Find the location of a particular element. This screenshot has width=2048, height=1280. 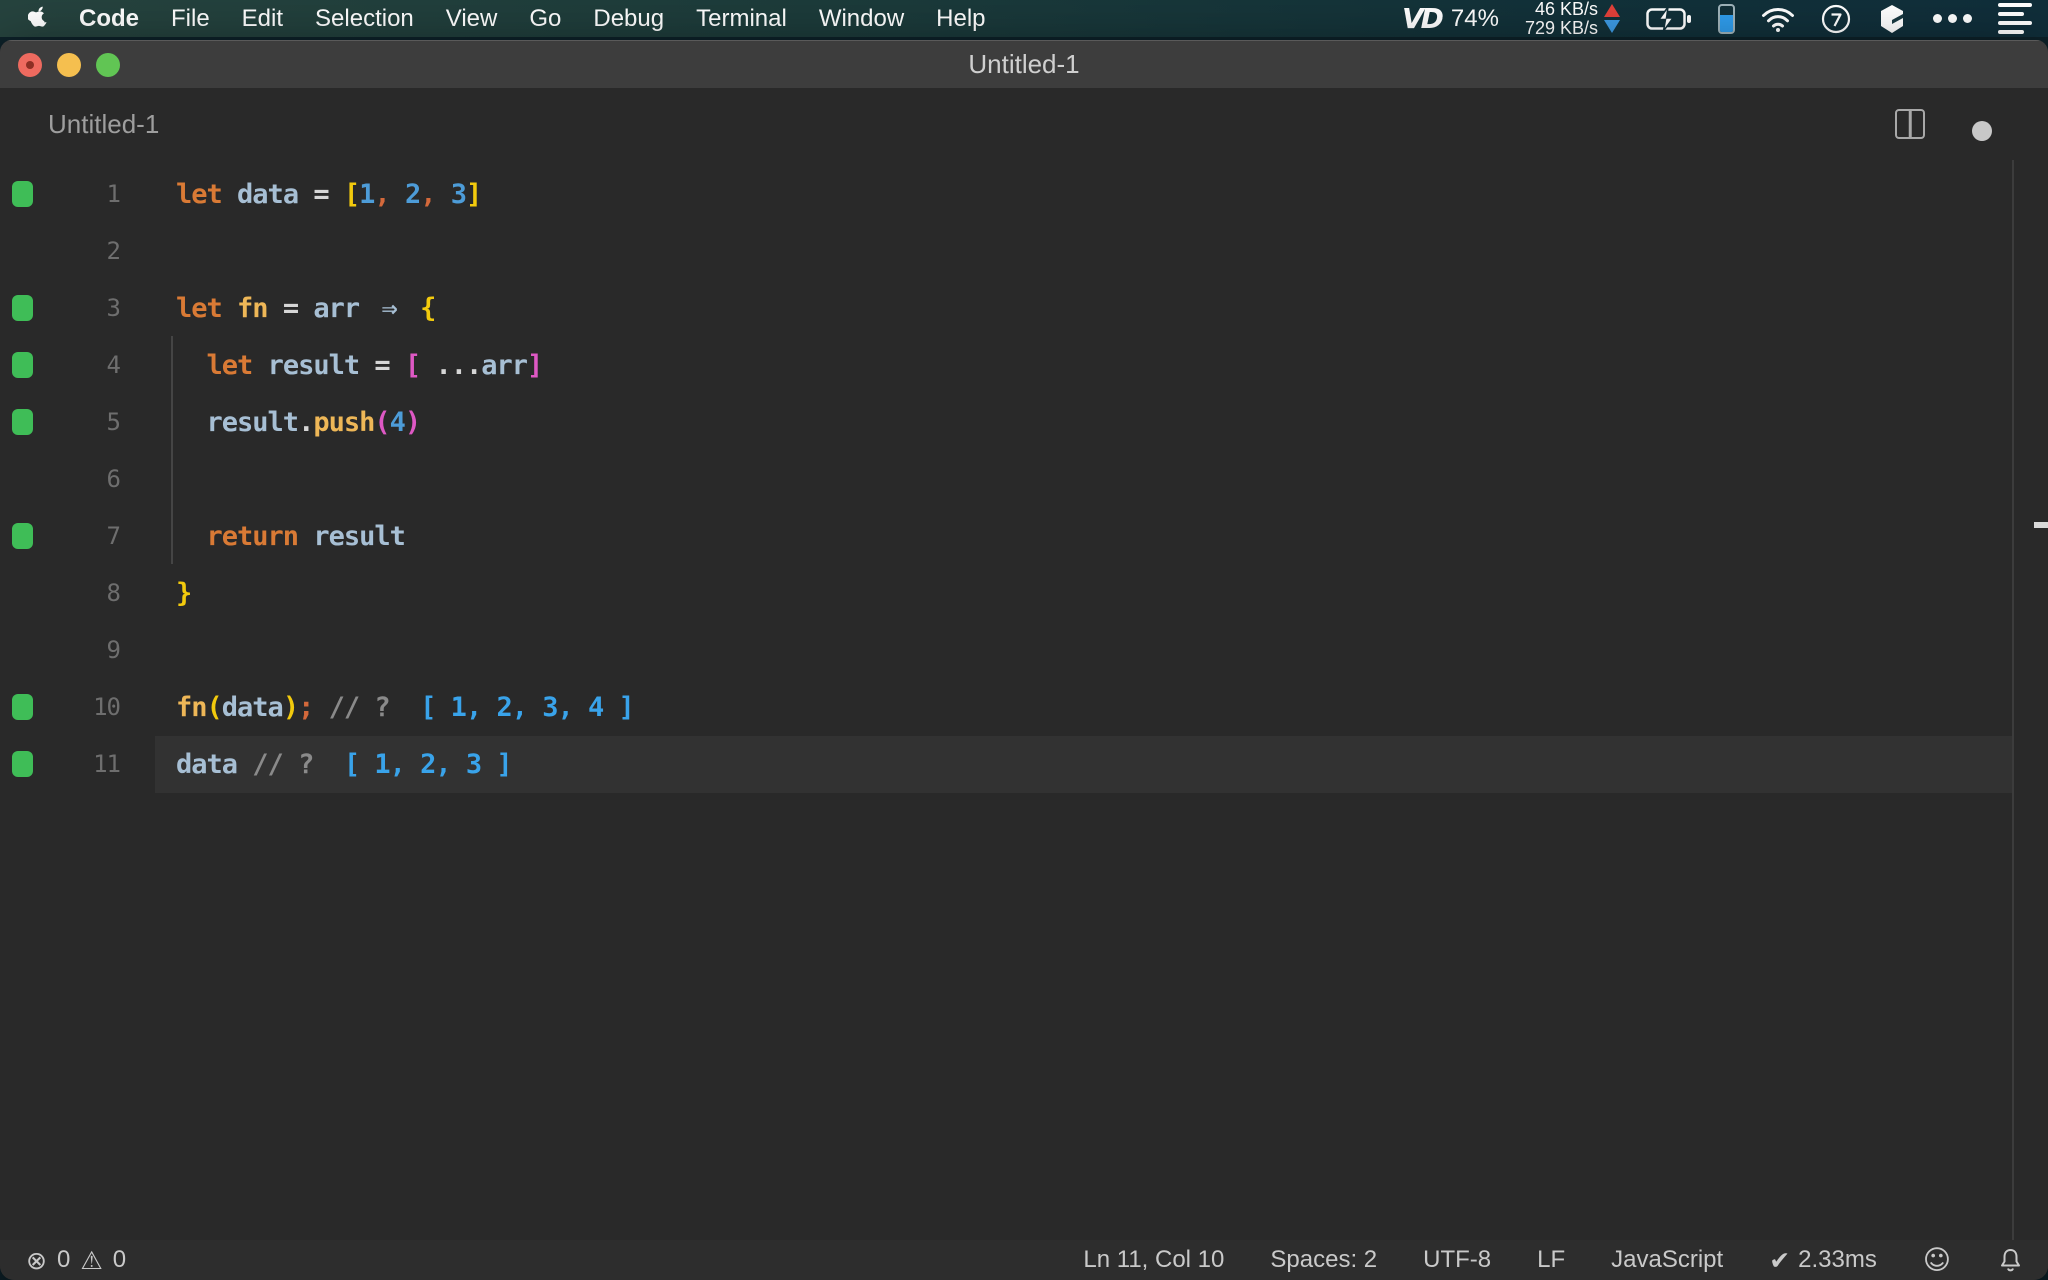

line-number: 8 is located at coordinates (60, 593).